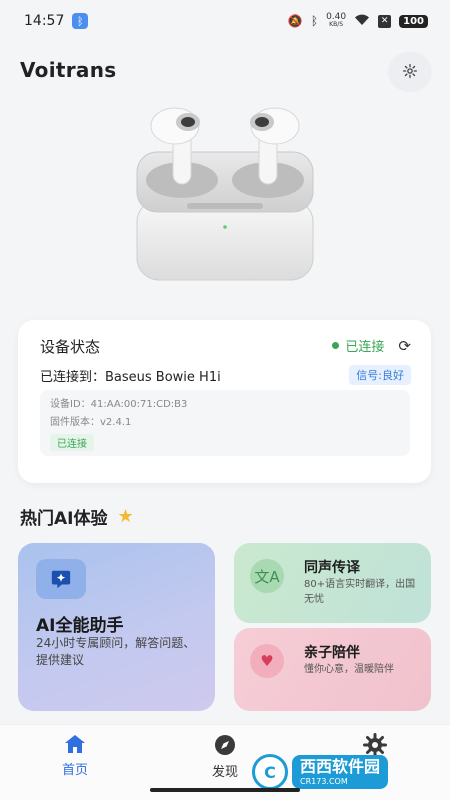 Image resolution: width=450 pixels, height=800 pixels. What do you see at coordinates (404, 346) in the screenshot?
I see `refresh-icon: ⟳` at bounding box center [404, 346].